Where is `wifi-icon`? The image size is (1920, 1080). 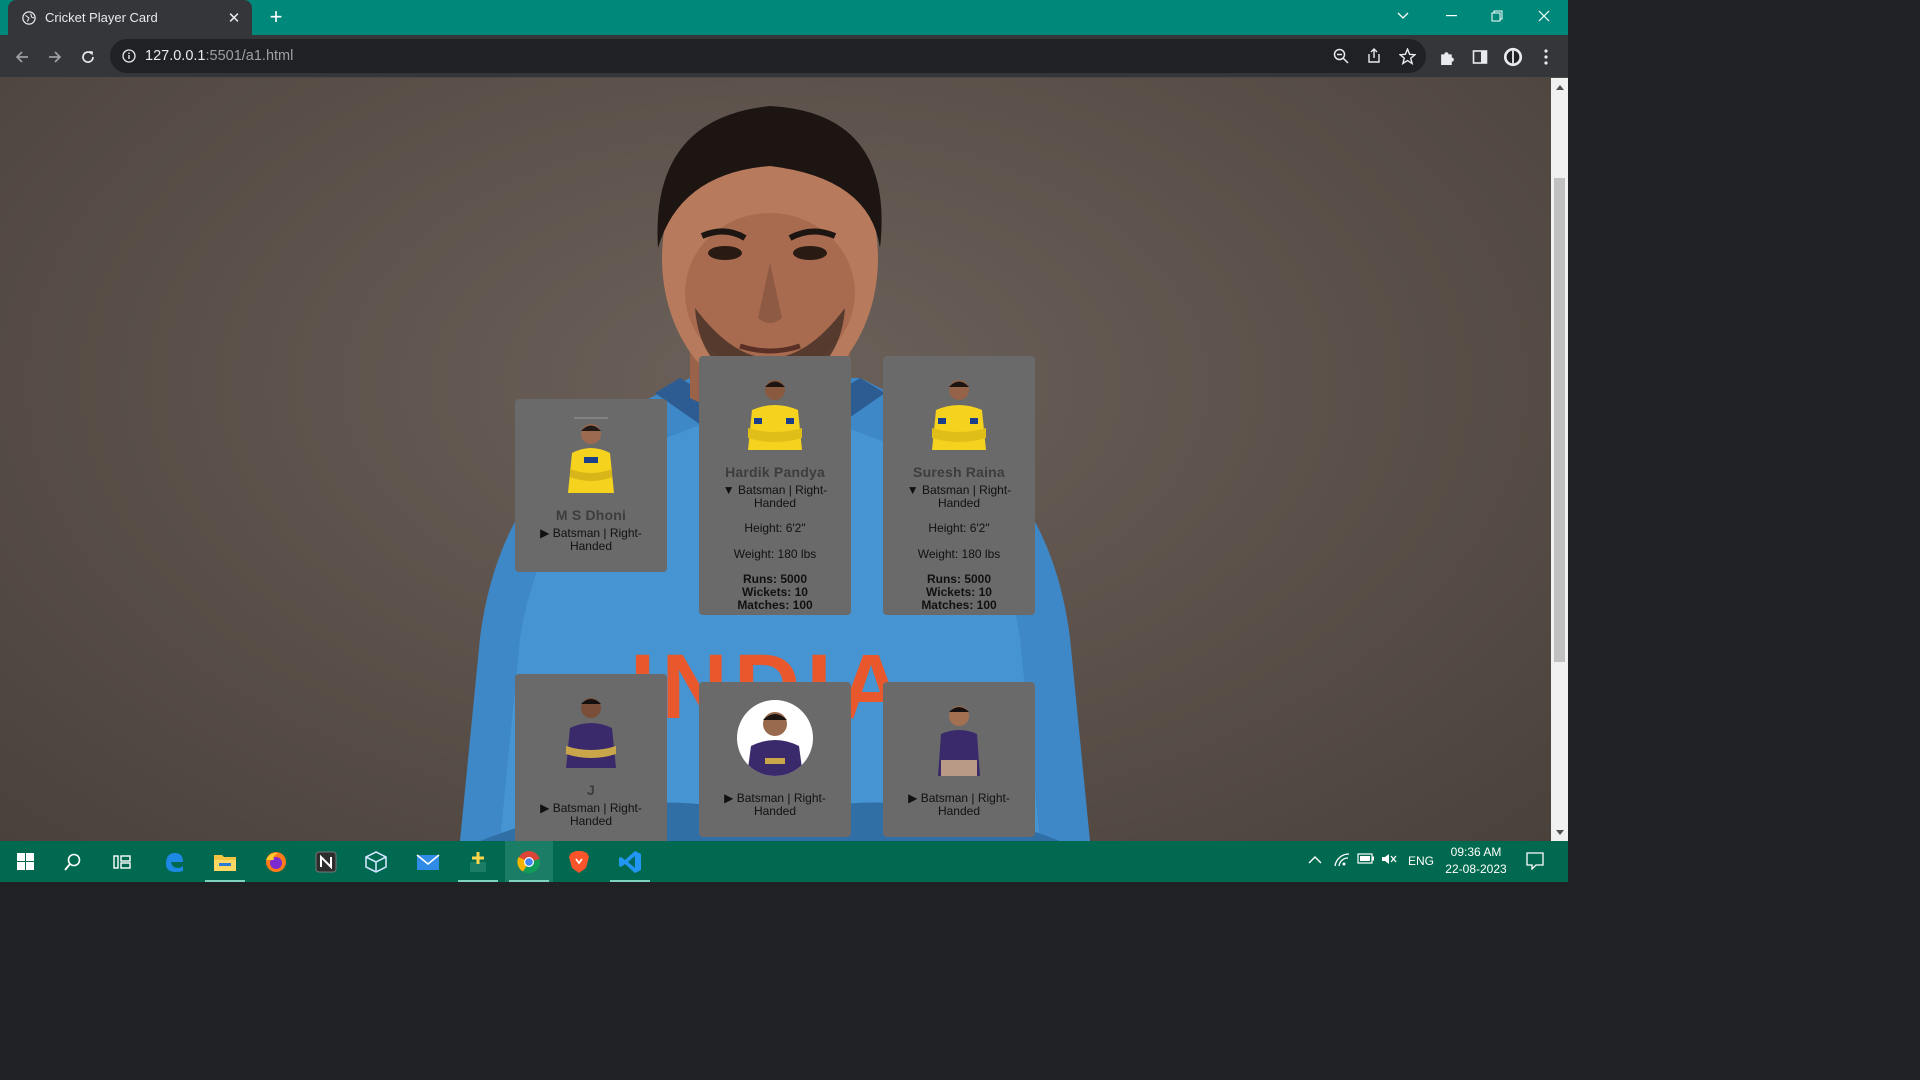
wifi-icon is located at coordinates (1342, 861).